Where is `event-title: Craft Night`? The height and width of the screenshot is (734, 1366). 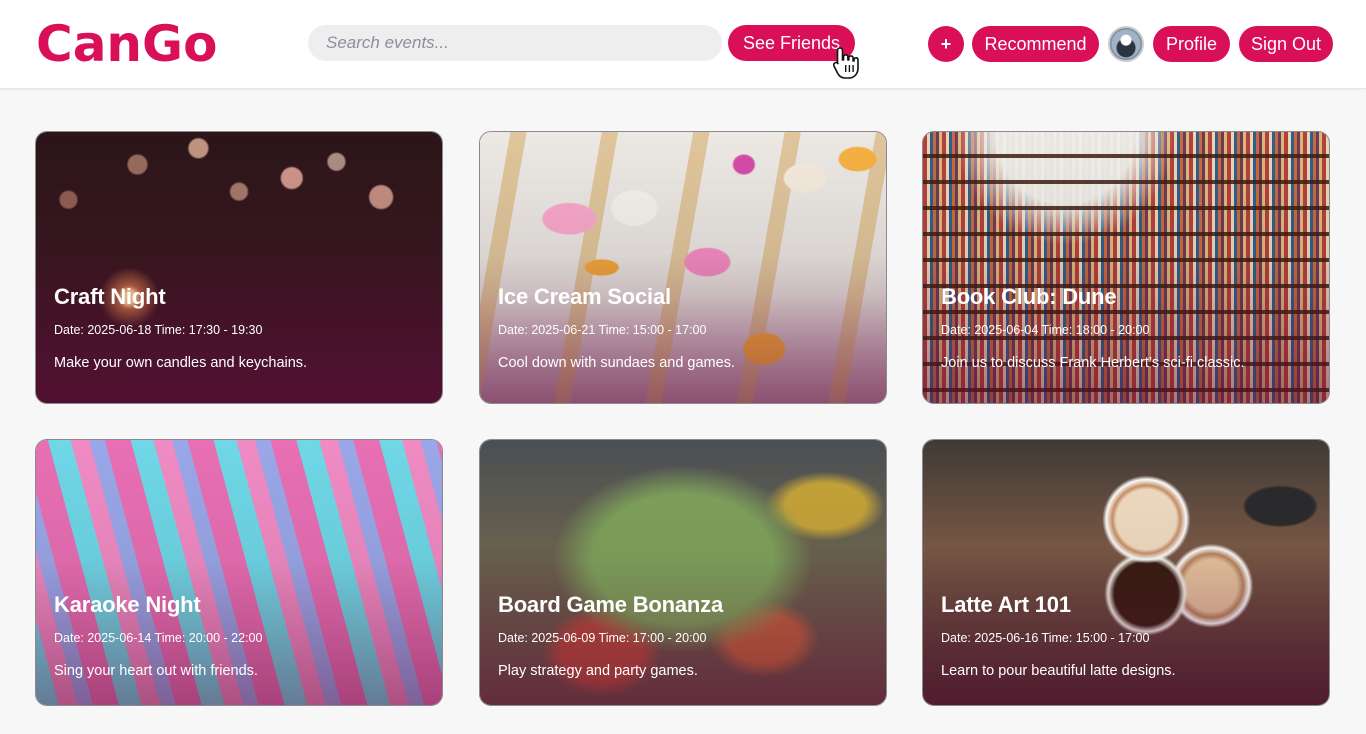 event-title: Craft Night is located at coordinates (110, 296).